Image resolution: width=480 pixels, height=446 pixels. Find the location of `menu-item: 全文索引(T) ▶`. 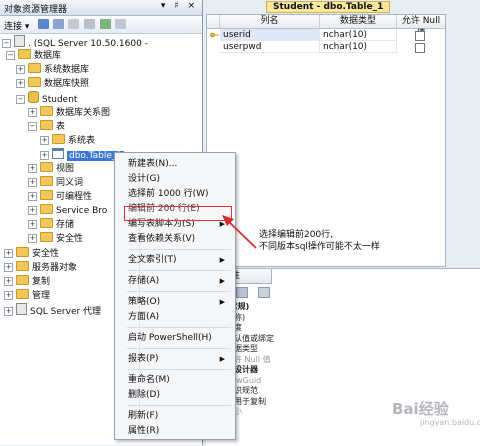

menu-item: 全文索引(T) ▶ is located at coordinates (178, 260).